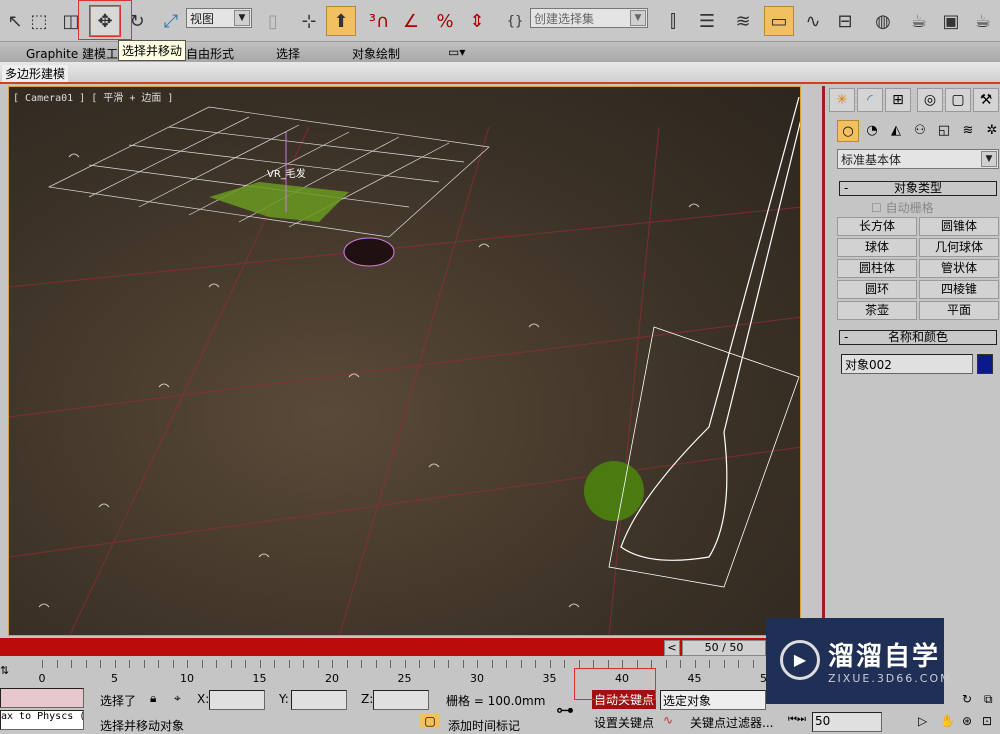 The image size is (1000, 734). What do you see at coordinates (959, 247) in the screenshot?
I see `geosphere-button: 几何球体` at bounding box center [959, 247].